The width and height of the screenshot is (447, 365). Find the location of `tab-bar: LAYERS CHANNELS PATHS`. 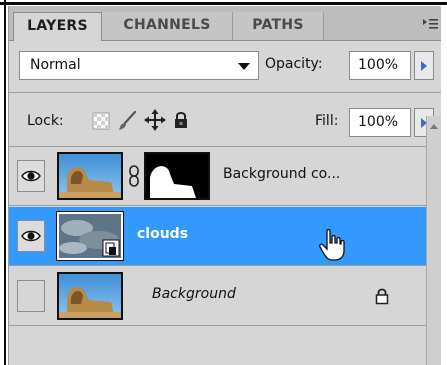

tab-bar: LAYERS CHANNELS PATHS is located at coordinates (225, 23).